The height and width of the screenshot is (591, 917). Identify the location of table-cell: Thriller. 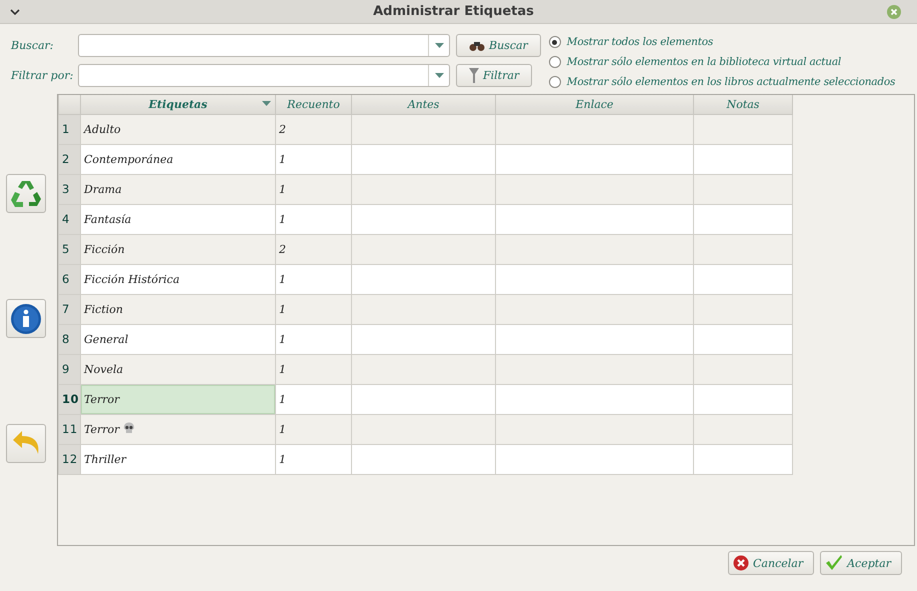
(178, 459).